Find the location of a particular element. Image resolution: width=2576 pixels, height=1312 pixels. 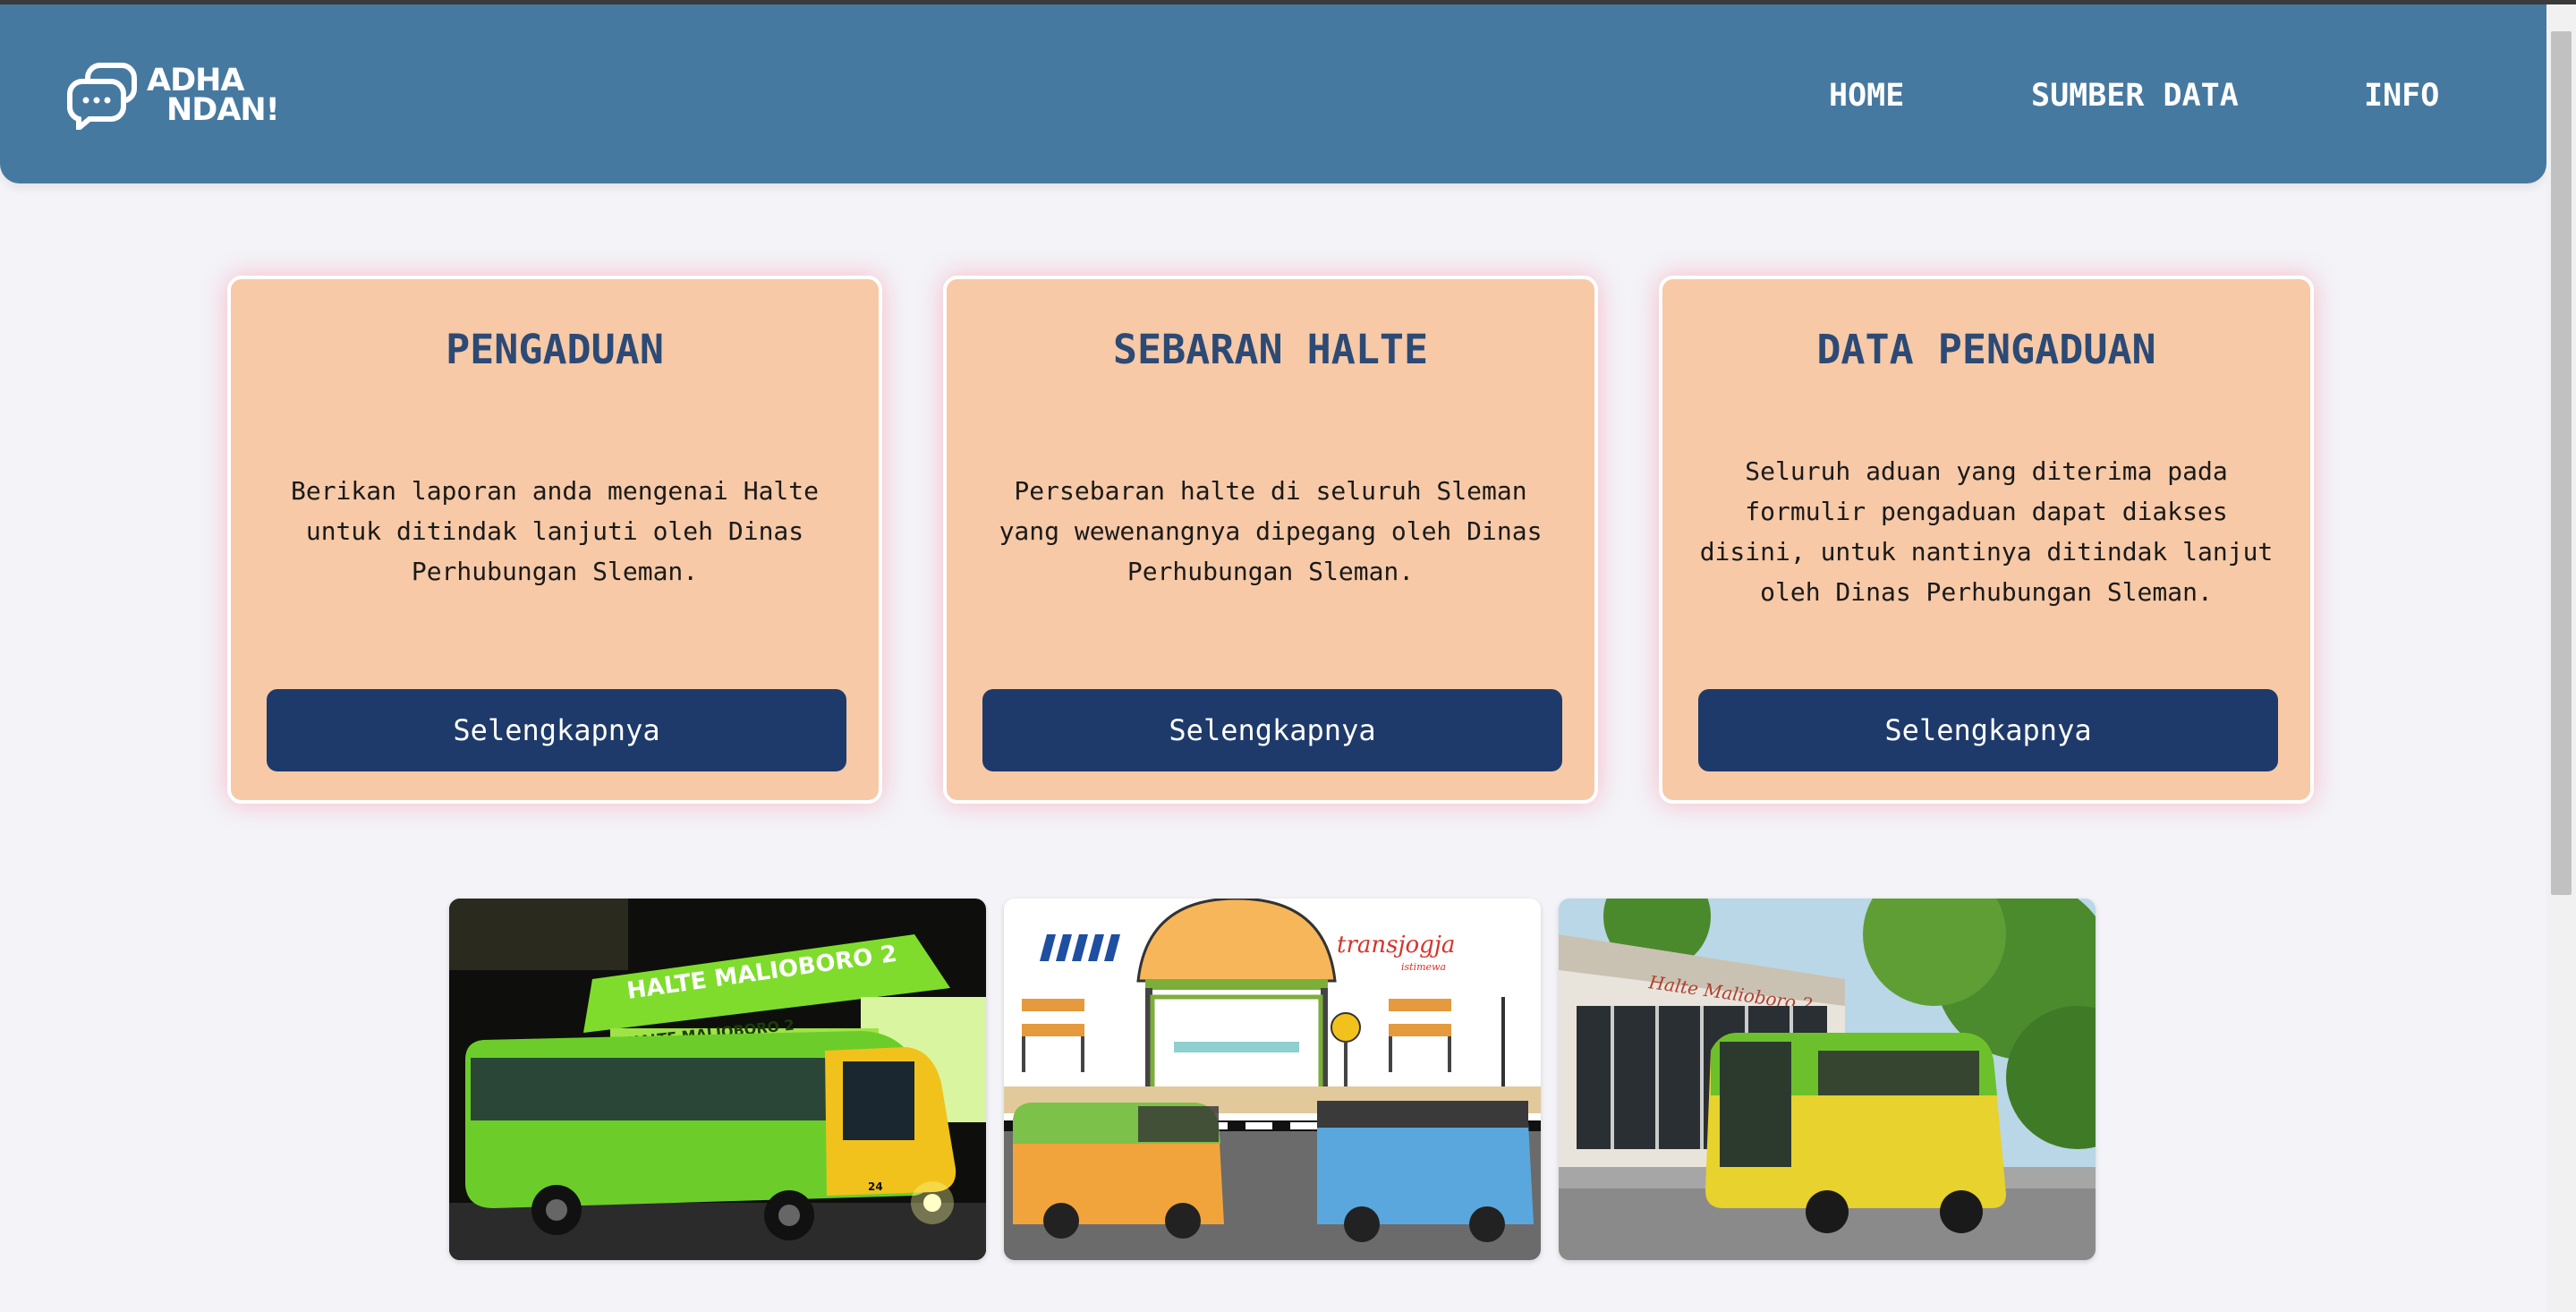

navbar: ADHA NDAN! HOME SUMBER DATA INFO is located at coordinates (1273, 93).